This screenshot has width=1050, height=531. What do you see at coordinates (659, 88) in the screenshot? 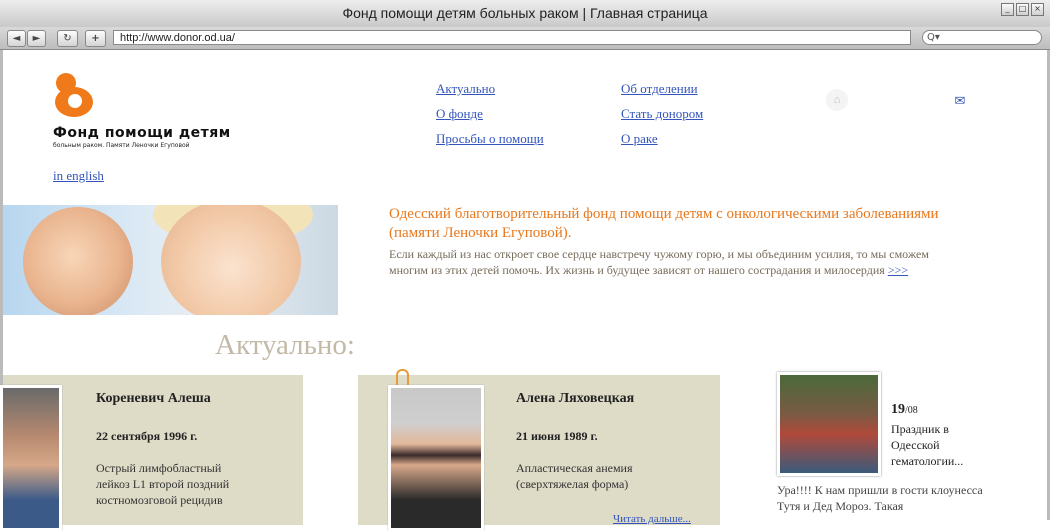
I see `nav-link-about-department: Об отделении` at bounding box center [659, 88].